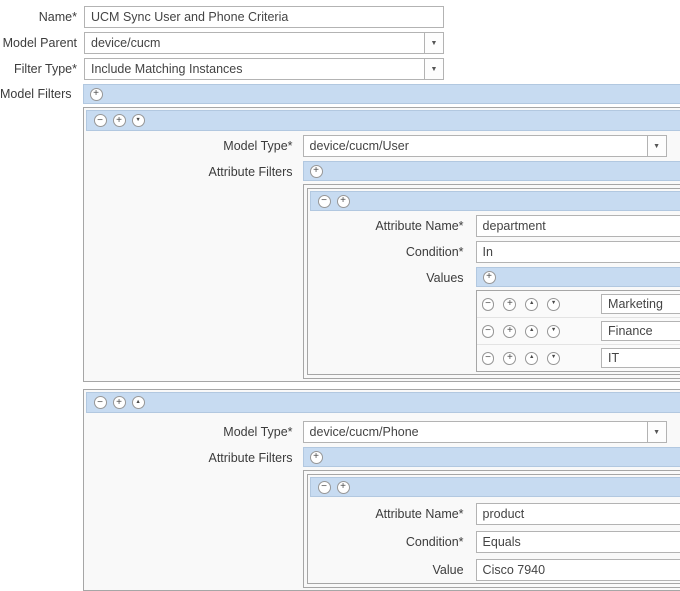  What do you see at coordinates (484, 146) in the screenshot?
I see `model-type-select: device/cucm/User ▼` at bounding box center [484, 146].